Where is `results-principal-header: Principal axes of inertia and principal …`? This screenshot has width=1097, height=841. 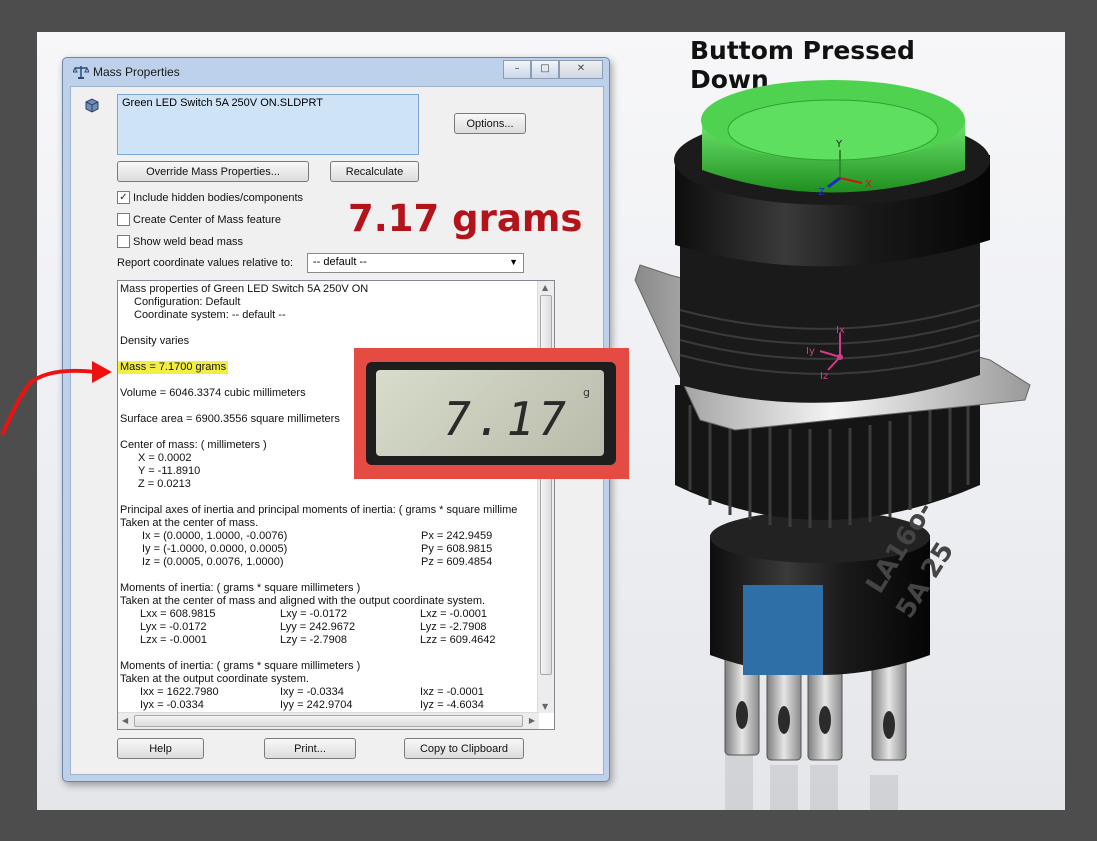 results-principal-header: Principal axes of inertia and principal … is located at coordinates (319, 510).